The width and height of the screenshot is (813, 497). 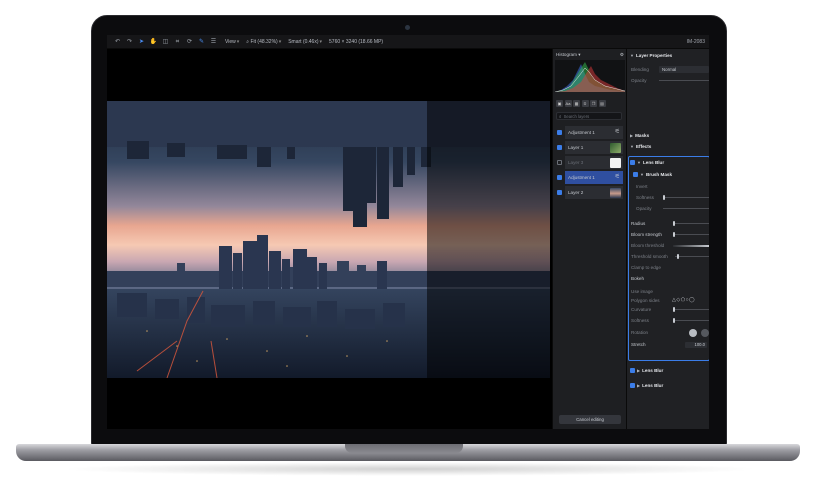 I want to click on threshold-smooth-slider, so click(x=692, y=256).